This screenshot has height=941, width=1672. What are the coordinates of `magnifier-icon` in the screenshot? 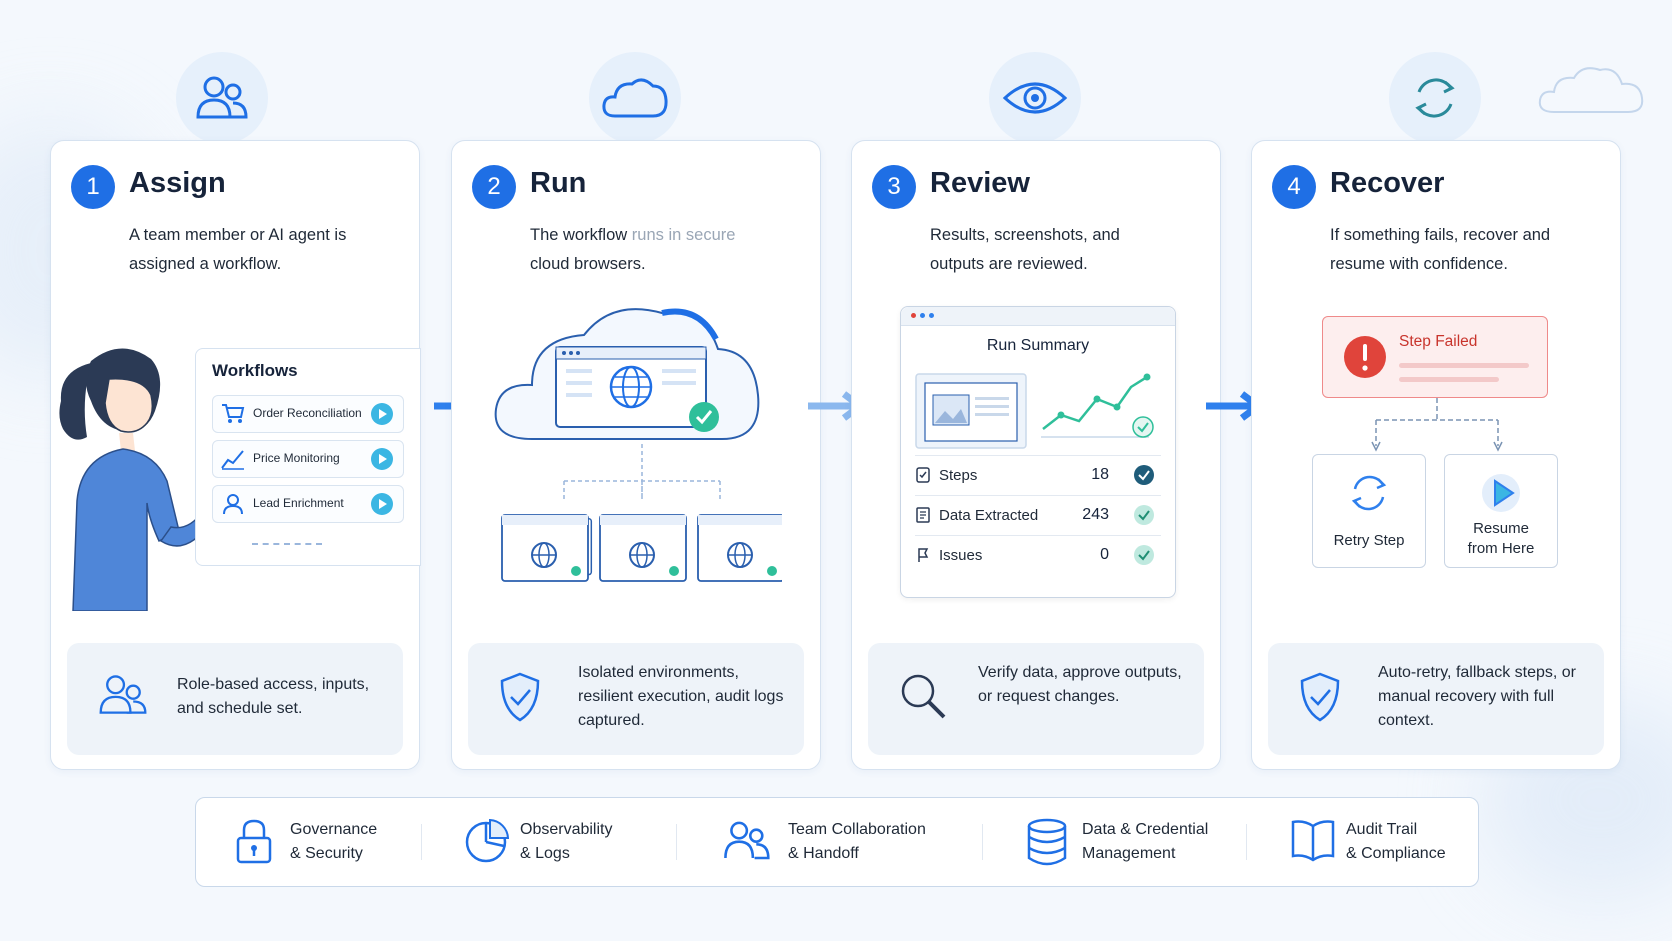 It's located at (923, 696).